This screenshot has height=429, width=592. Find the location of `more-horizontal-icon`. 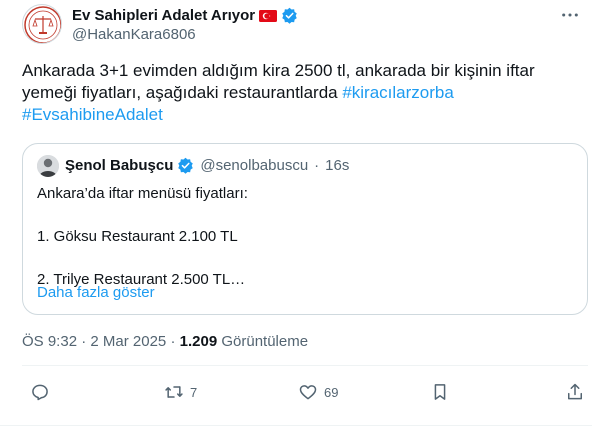

more-horizontal-icon is located at coordinates (570, 15).